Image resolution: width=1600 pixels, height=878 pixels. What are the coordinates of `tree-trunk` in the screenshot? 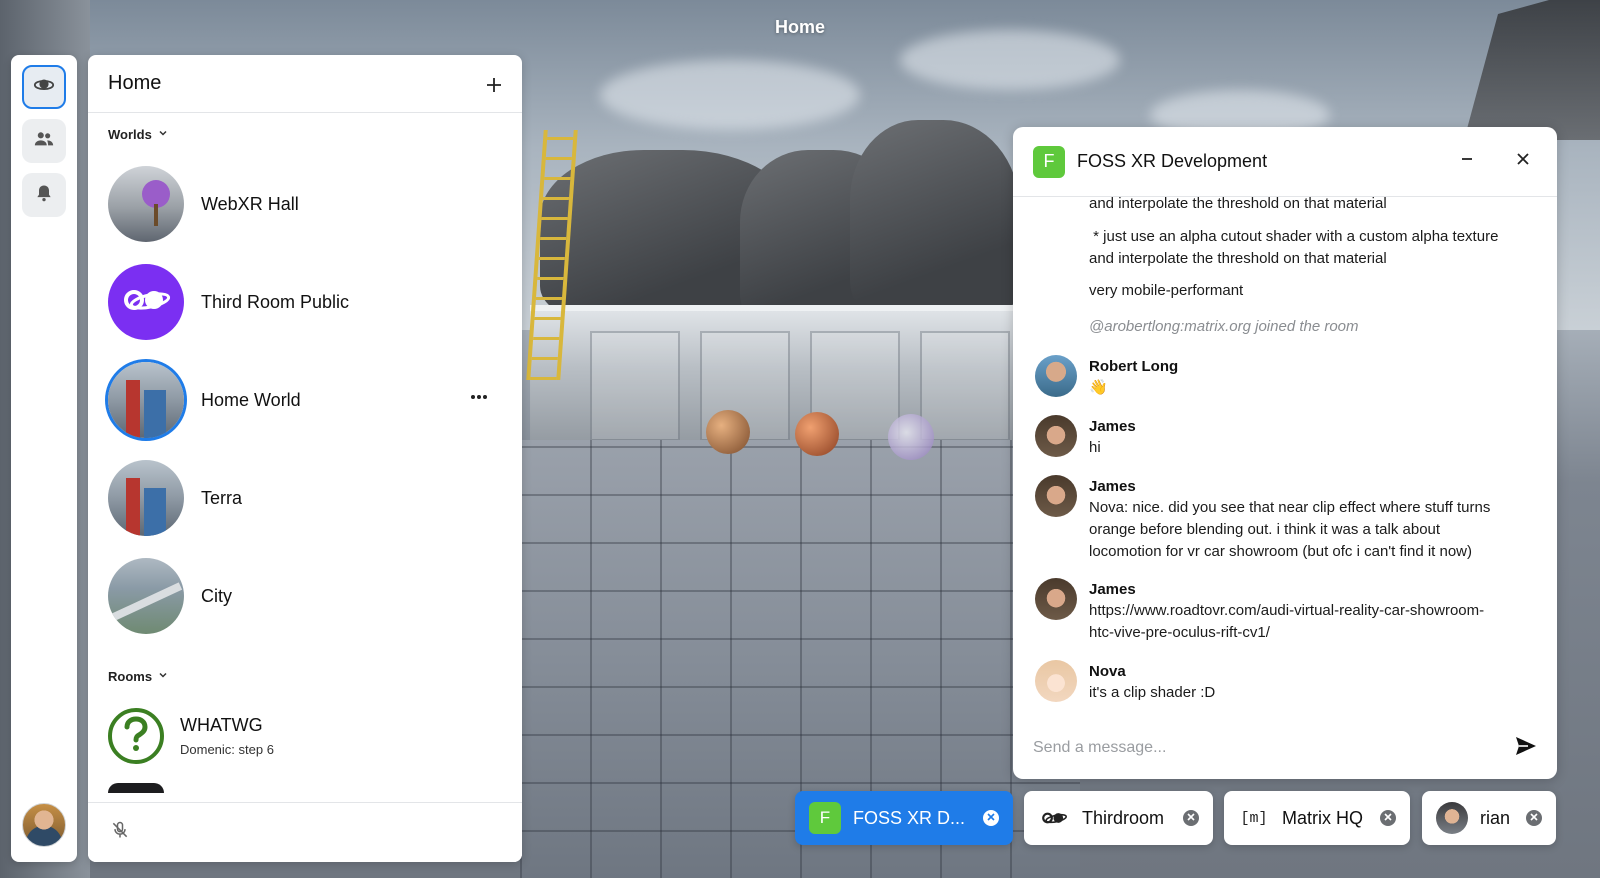 It's located at (156, 215).